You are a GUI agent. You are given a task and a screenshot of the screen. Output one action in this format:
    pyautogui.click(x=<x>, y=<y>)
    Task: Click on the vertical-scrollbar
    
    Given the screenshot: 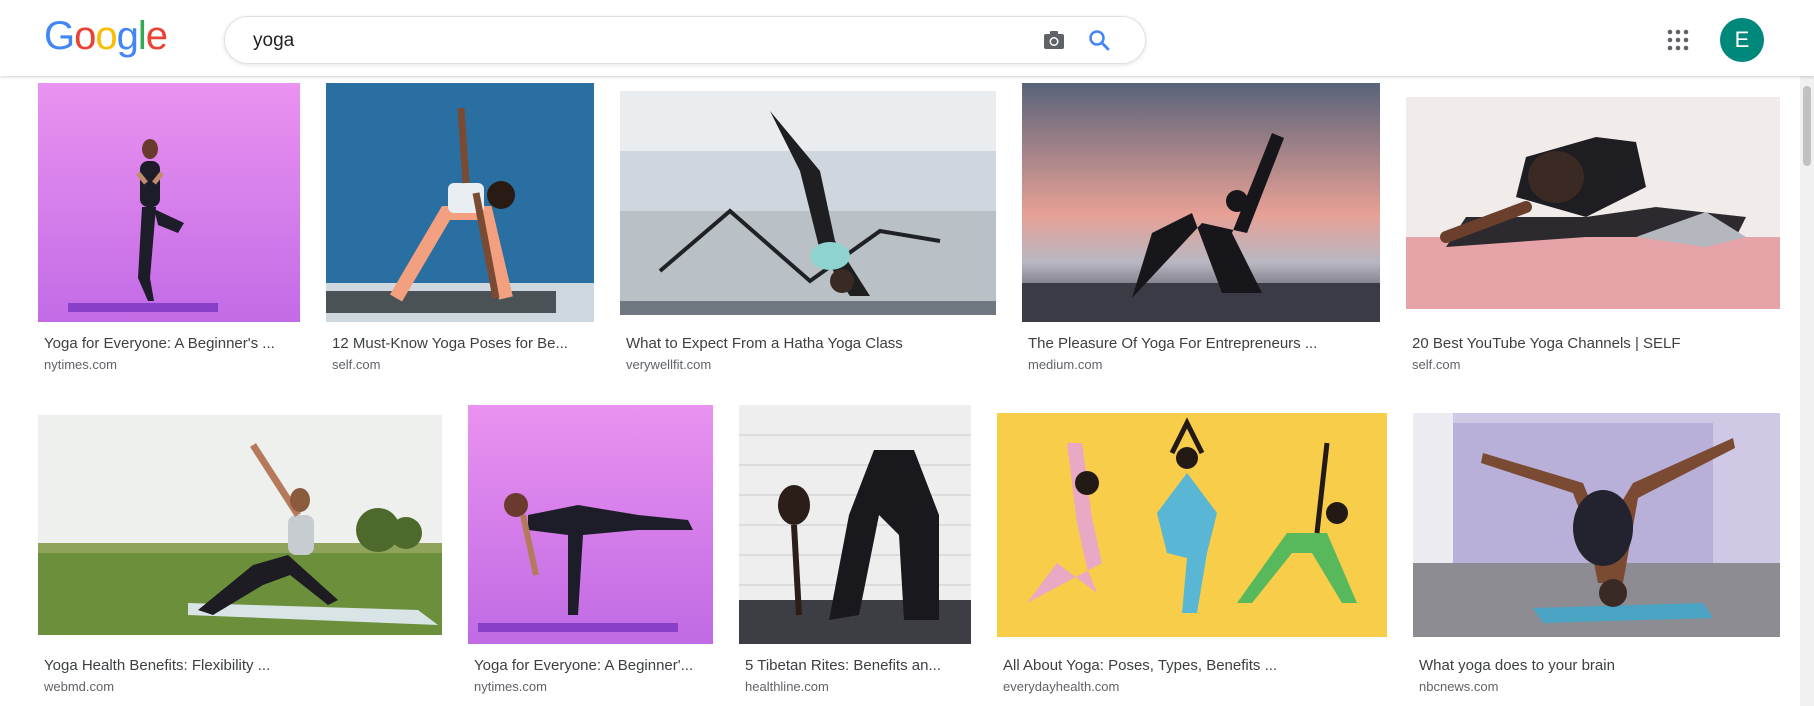 What is the action you would take?
    pyautogui.click(x=1807, y=391)
    